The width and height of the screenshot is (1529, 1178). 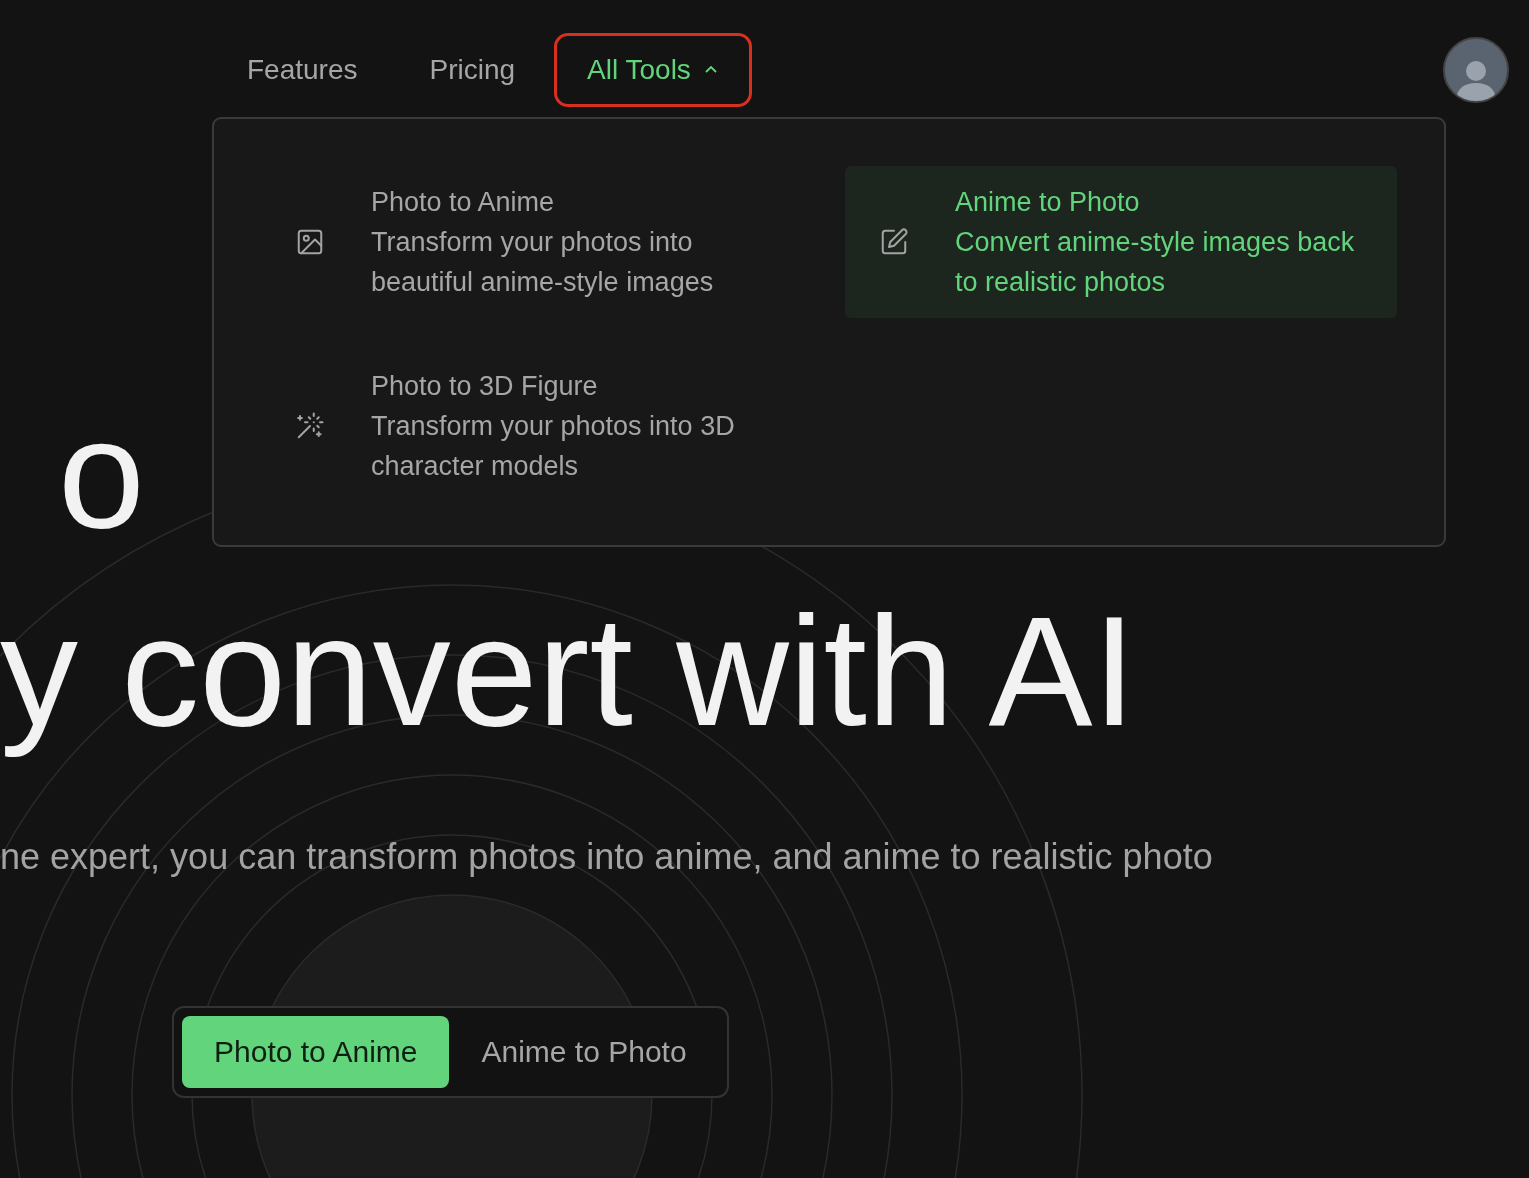 I want to click on nav-link: Features, so click(x=302, y=70).